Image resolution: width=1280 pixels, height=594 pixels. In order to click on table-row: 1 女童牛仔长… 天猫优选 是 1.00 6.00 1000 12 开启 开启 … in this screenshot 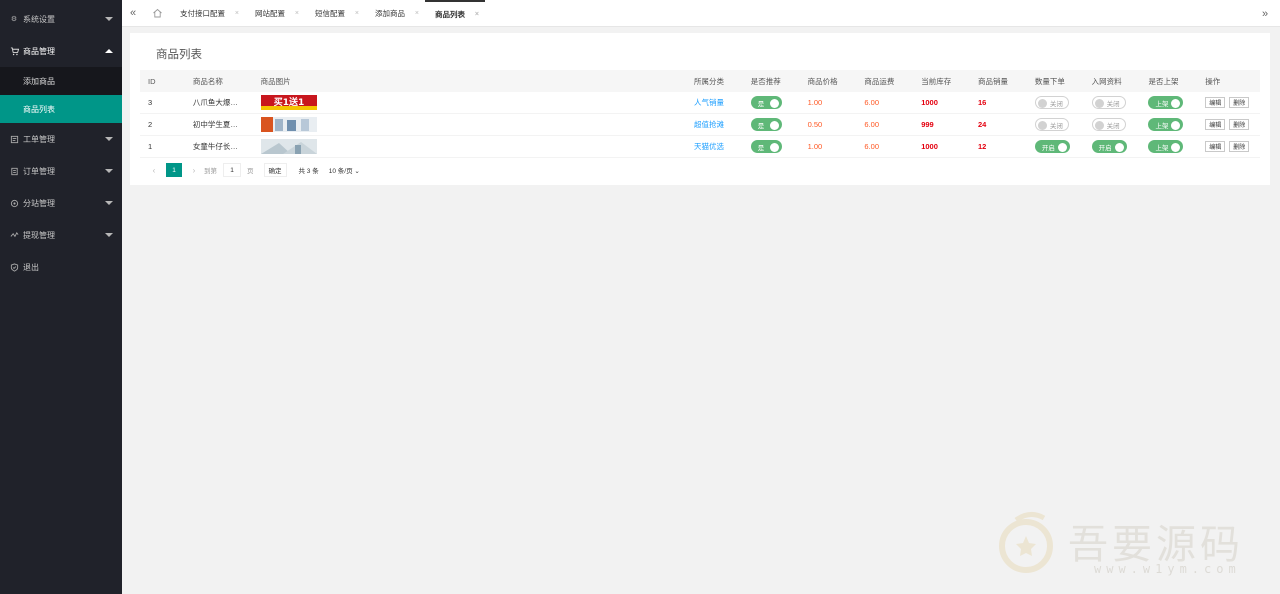, I will do `click(700, 147)`.